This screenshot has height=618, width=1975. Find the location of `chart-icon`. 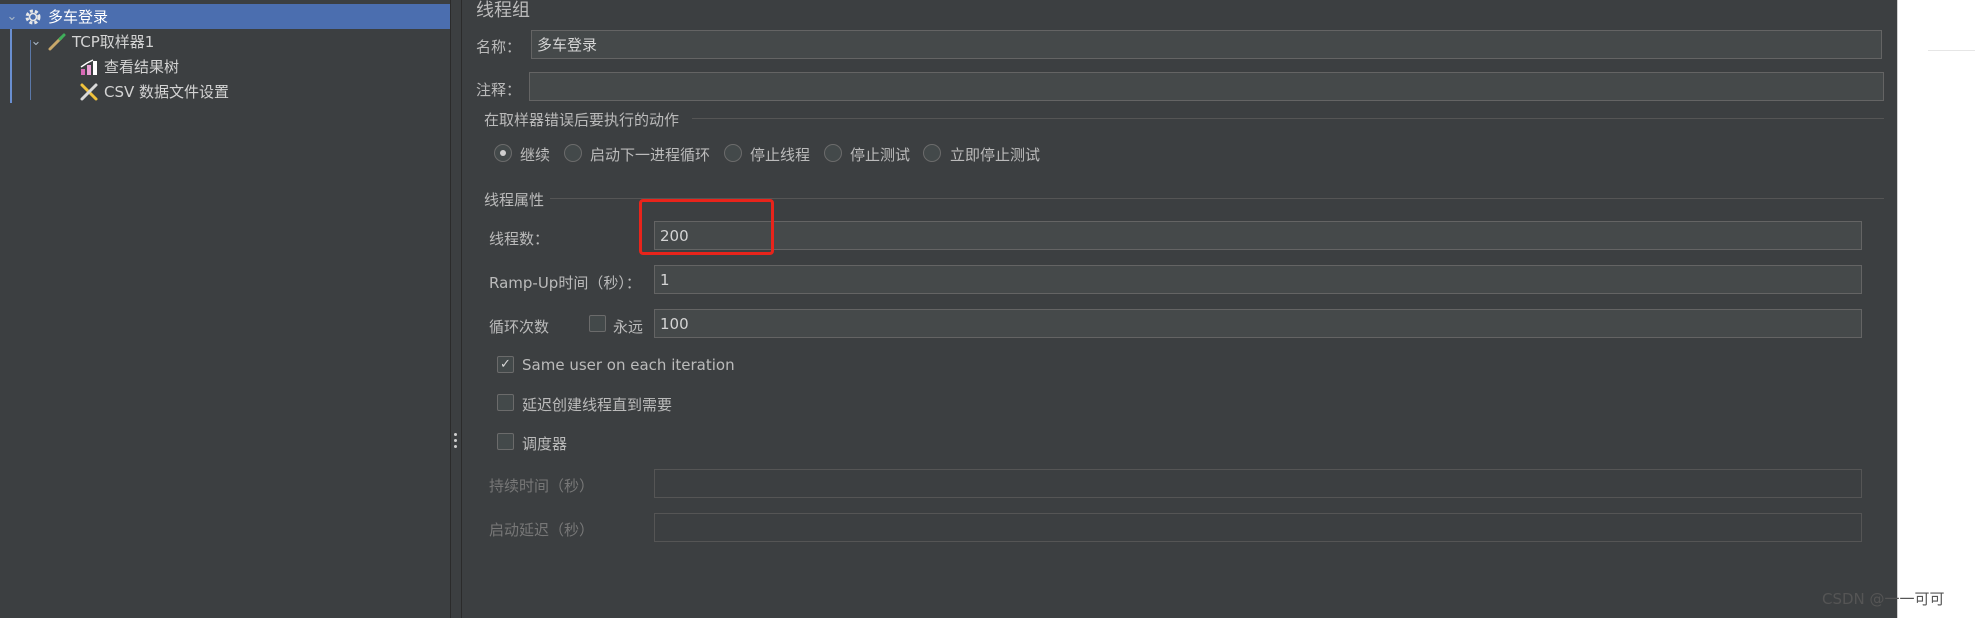

chart-icon is located at coordinates (89, 67).